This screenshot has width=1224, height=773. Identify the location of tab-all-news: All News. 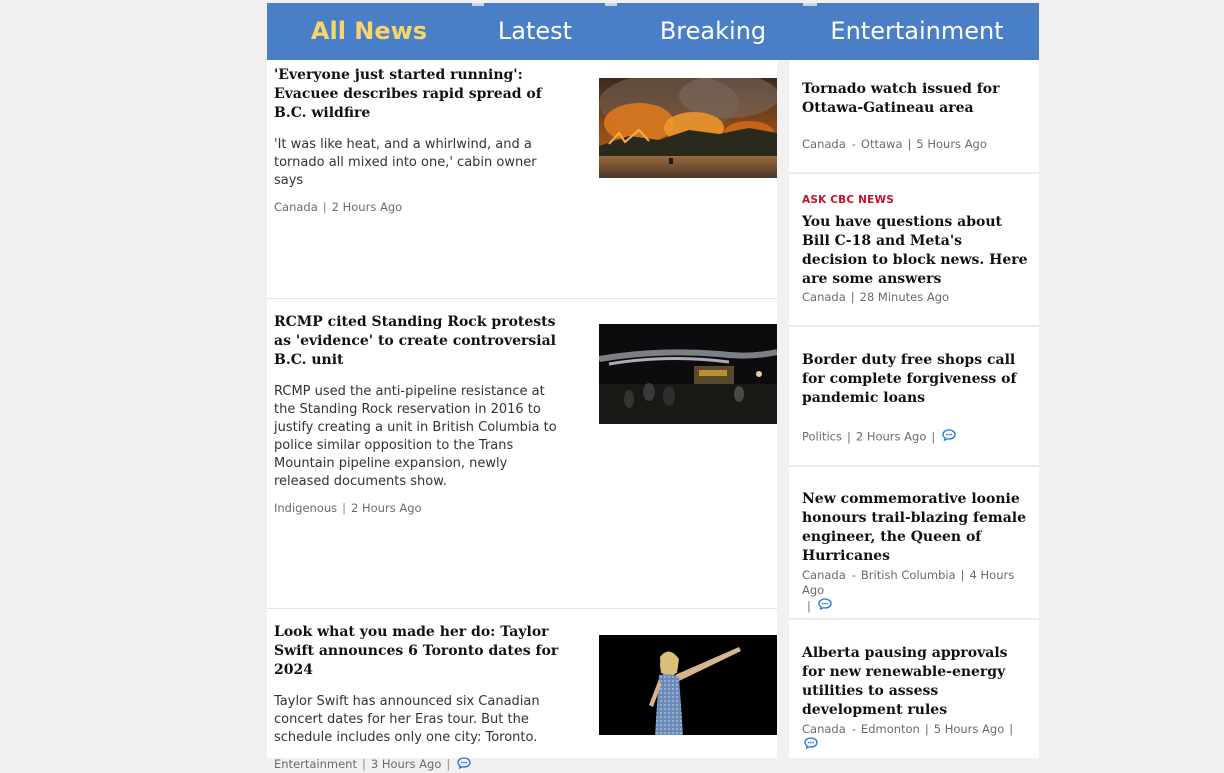
(369, 31).